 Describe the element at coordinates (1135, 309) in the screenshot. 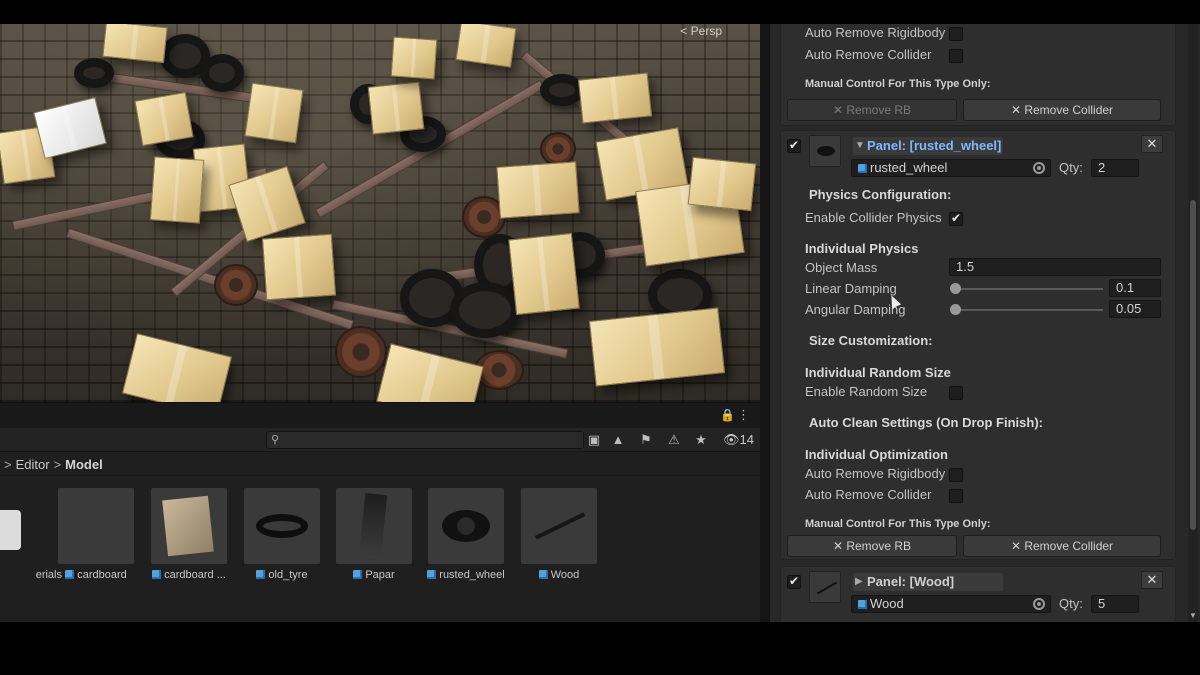

I see `angular-damping-field: 0.05` at that location.